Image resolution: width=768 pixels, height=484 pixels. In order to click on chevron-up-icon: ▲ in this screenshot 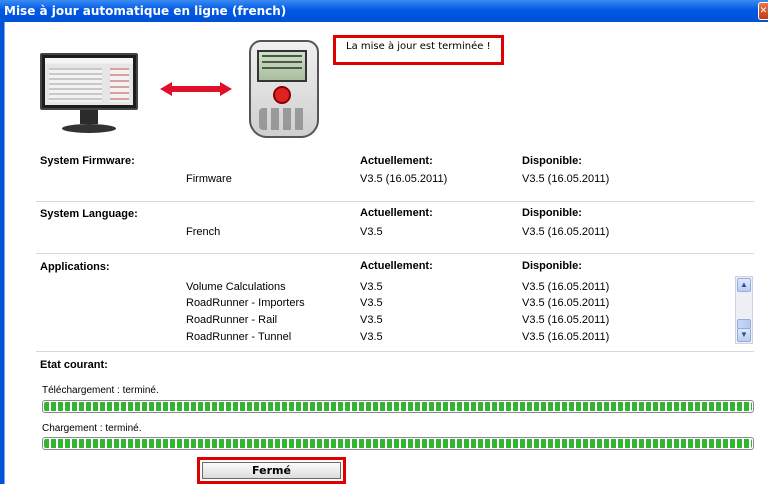, I will do `click(744, 284)`.